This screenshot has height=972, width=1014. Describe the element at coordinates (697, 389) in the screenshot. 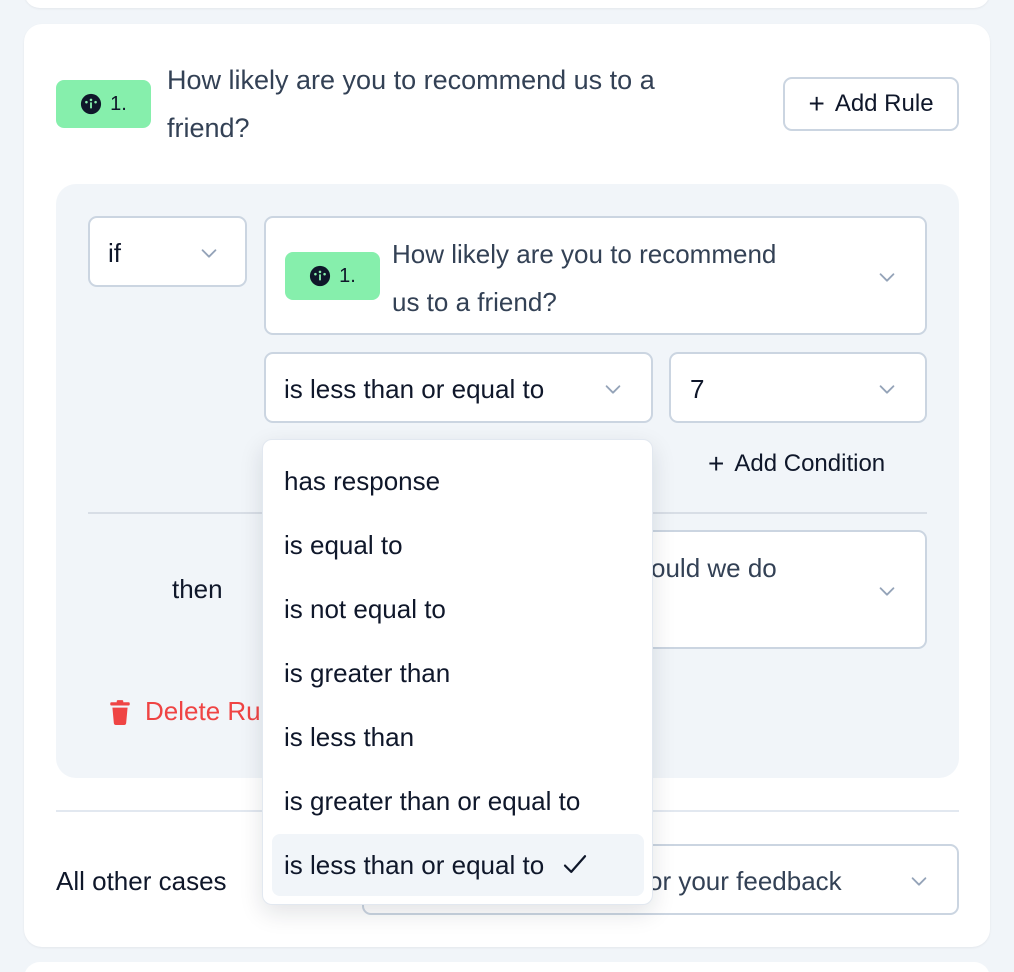

I see `value-select-value: 7` at that location.